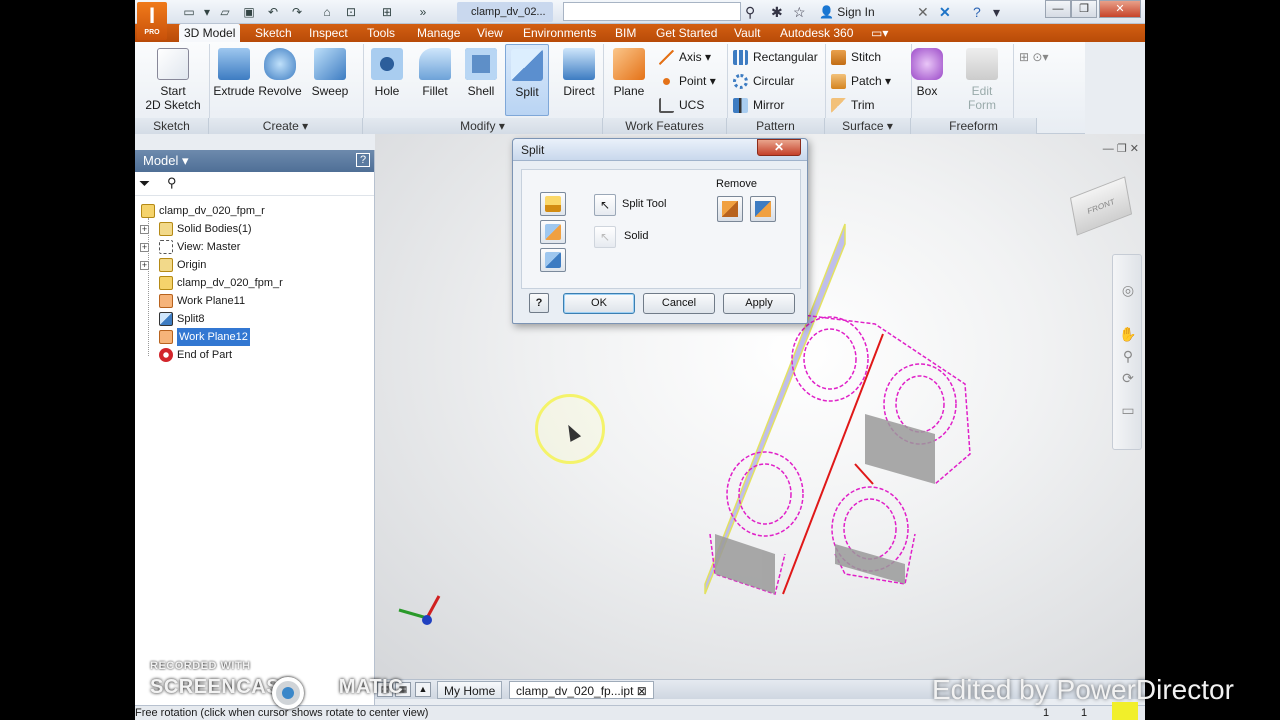 The height and width of the screenshot is (720, 1280). Describe the element at coordinates (189, 12) in the screenshot. I see `new-icon: ▭` at that location.